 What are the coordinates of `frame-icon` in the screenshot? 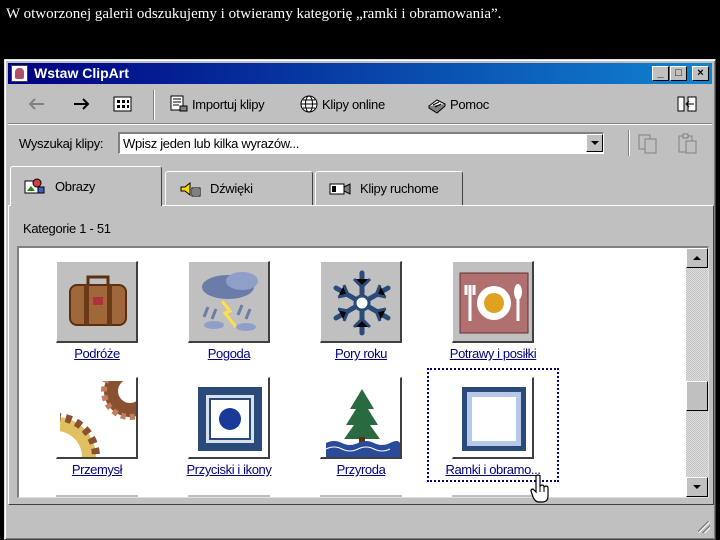 It's located at (493, 418).